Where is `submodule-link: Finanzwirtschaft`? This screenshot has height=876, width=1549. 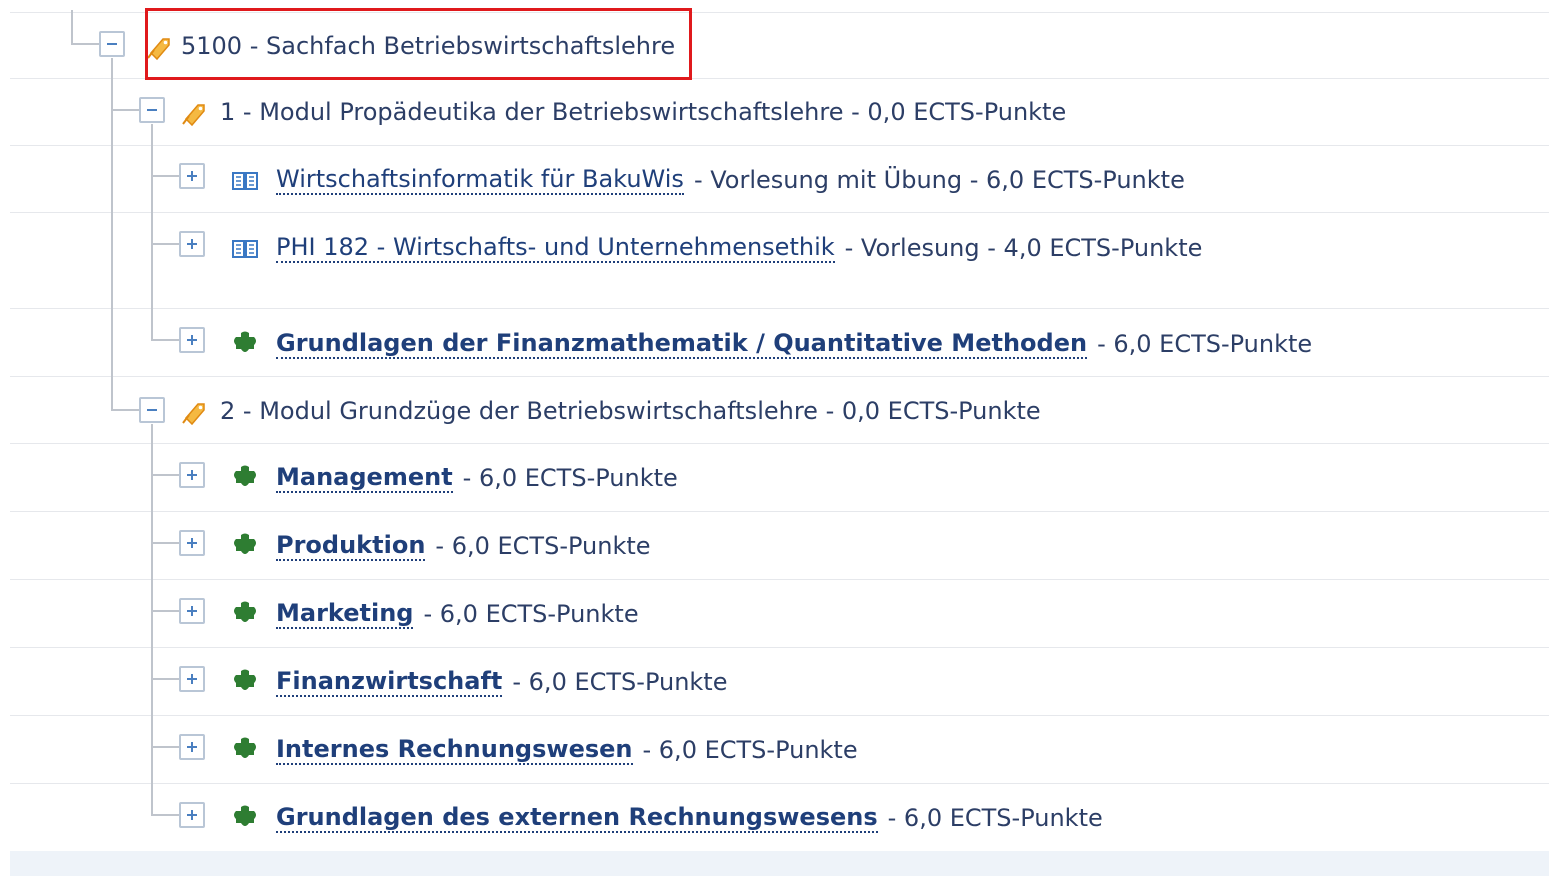
submodule-link: Finanzwirtschaft is located at coordinates (389, 682).